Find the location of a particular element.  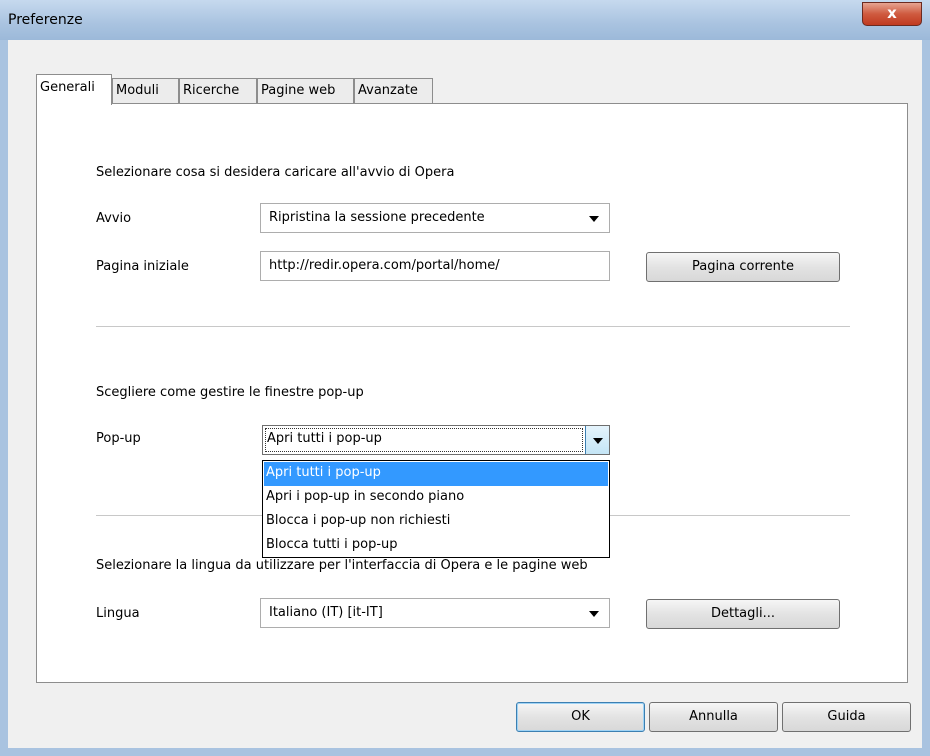

help-button: Guida is located at coordinates (846, 717).